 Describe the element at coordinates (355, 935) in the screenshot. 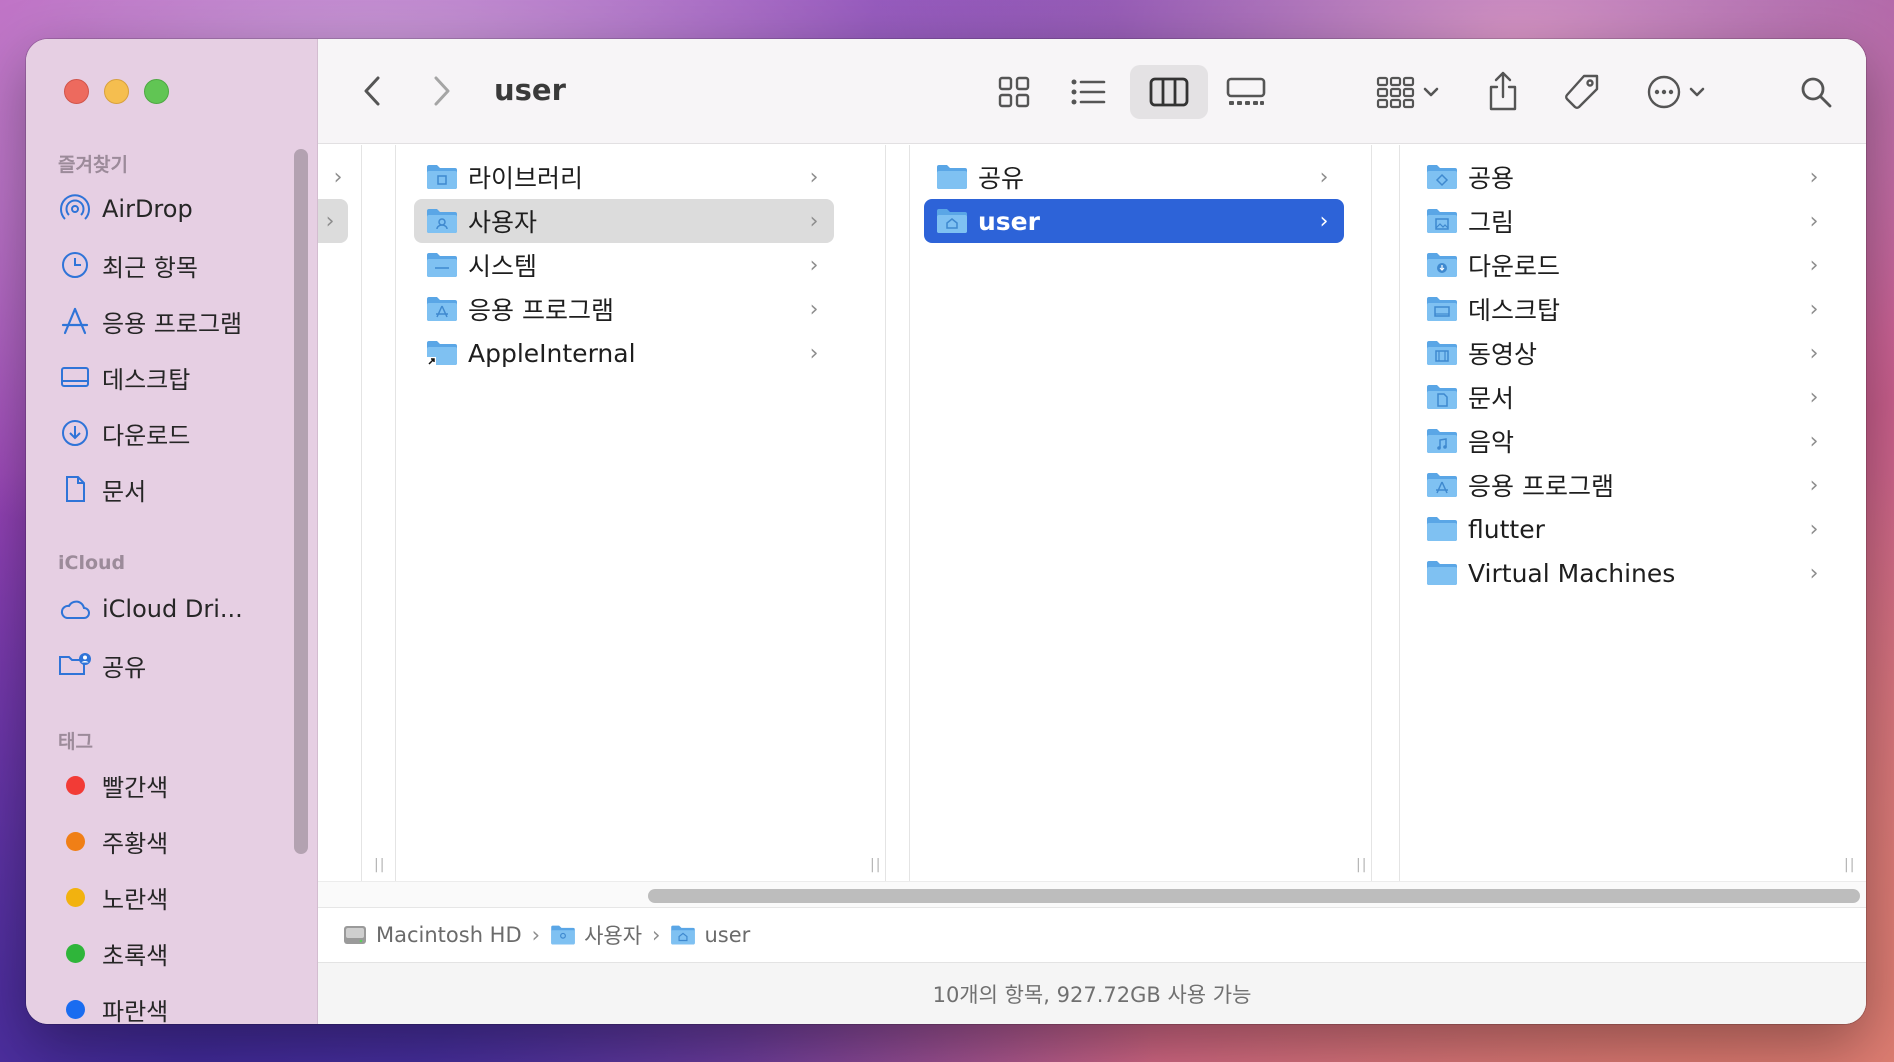

I see `hard-disk-icon` at that location.